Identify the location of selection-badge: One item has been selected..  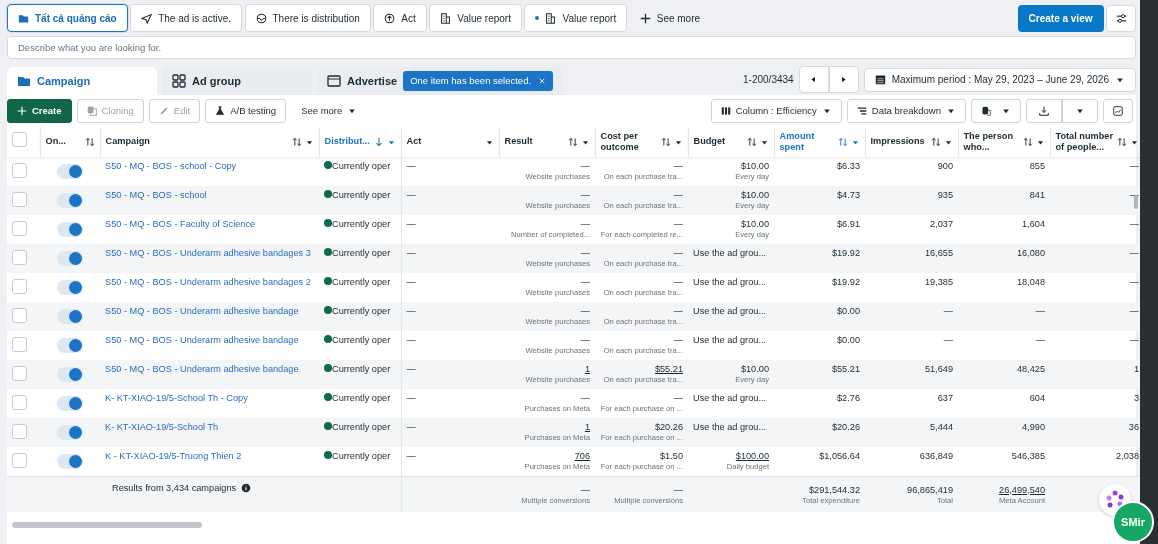
(478, 81).